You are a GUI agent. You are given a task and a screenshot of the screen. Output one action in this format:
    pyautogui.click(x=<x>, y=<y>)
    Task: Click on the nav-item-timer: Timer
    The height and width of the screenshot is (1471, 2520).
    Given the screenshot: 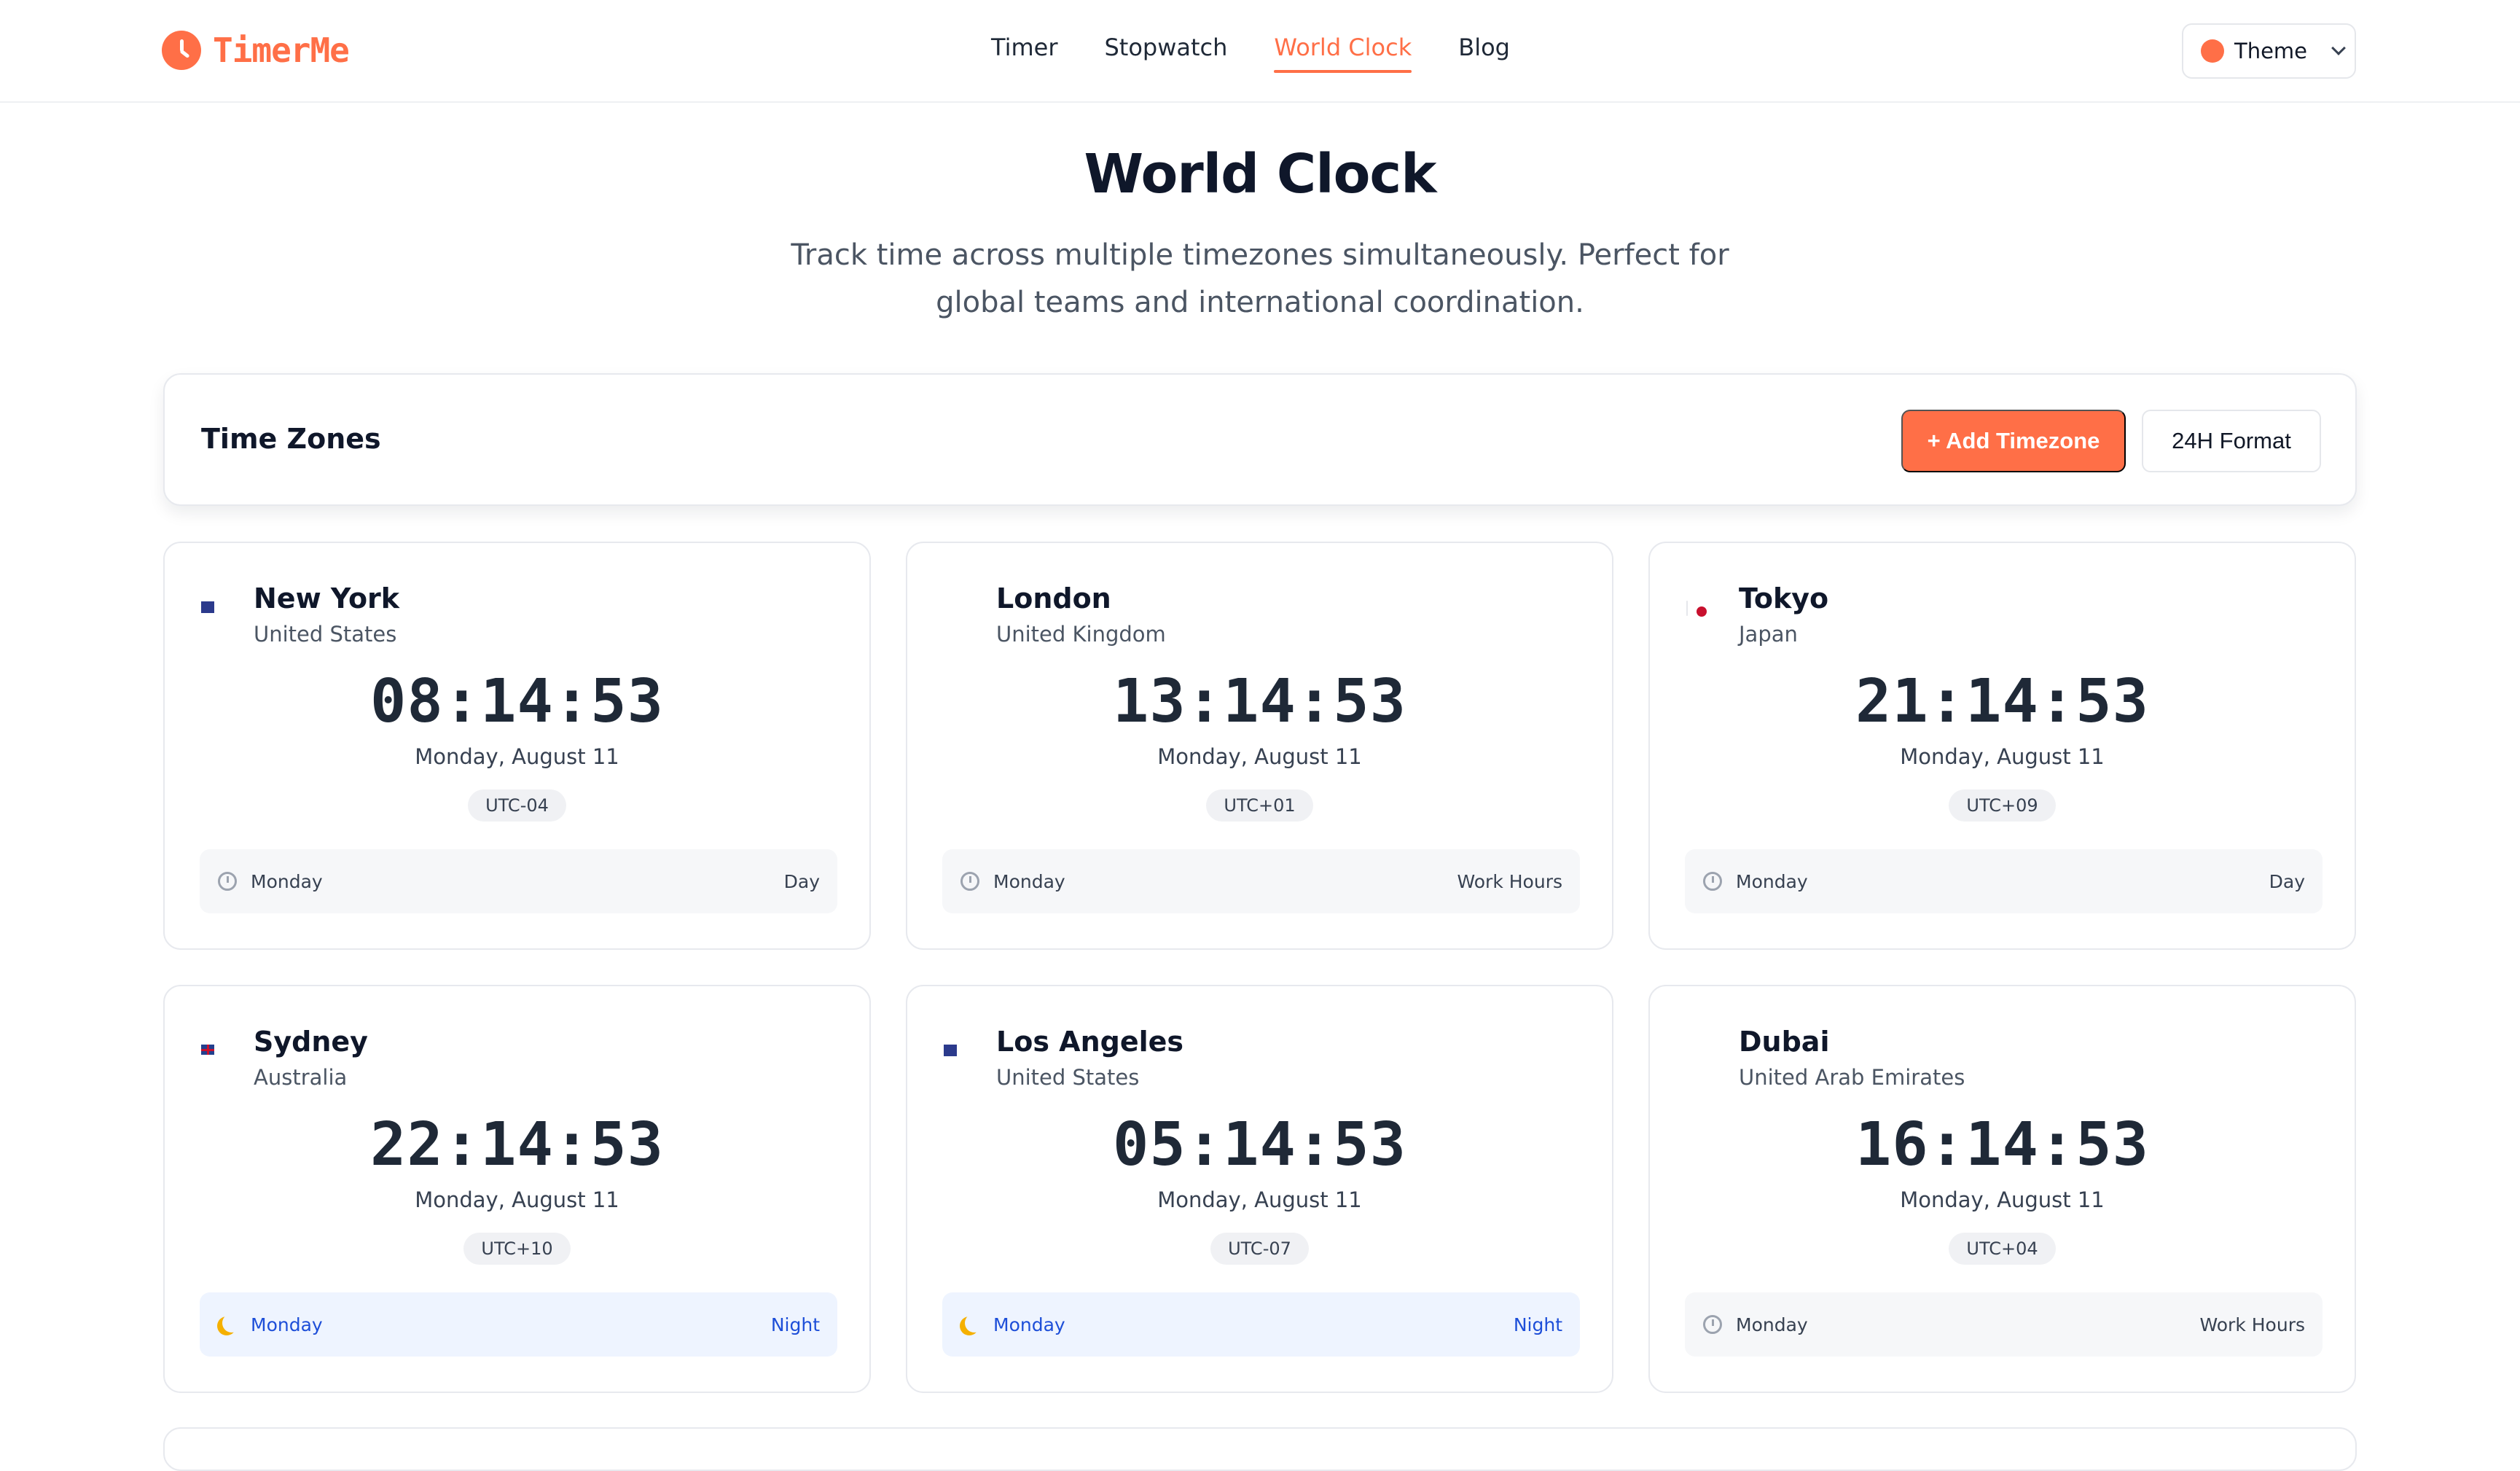 What is the action you would take?
    pyautogui.click(x=1024, y=51)
    